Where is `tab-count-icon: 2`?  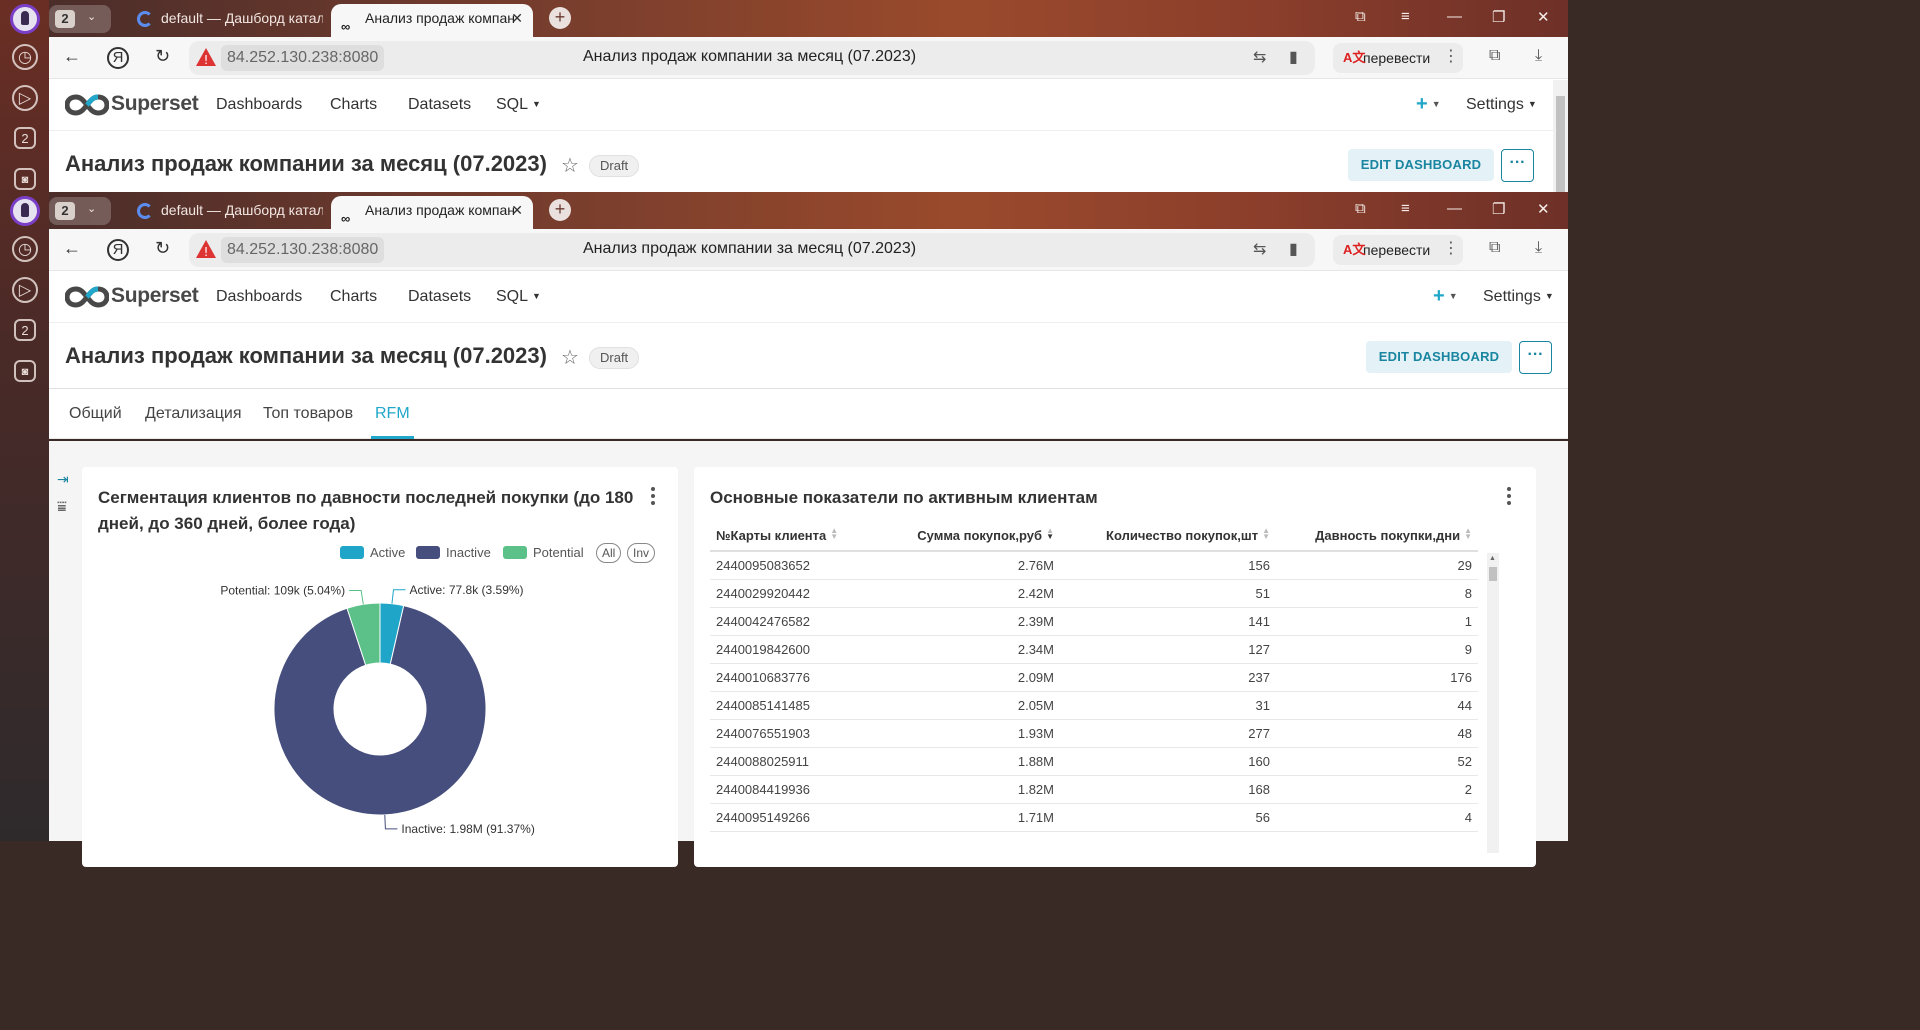 tab-count-icon: 2 is located at coordinates (25, 138).